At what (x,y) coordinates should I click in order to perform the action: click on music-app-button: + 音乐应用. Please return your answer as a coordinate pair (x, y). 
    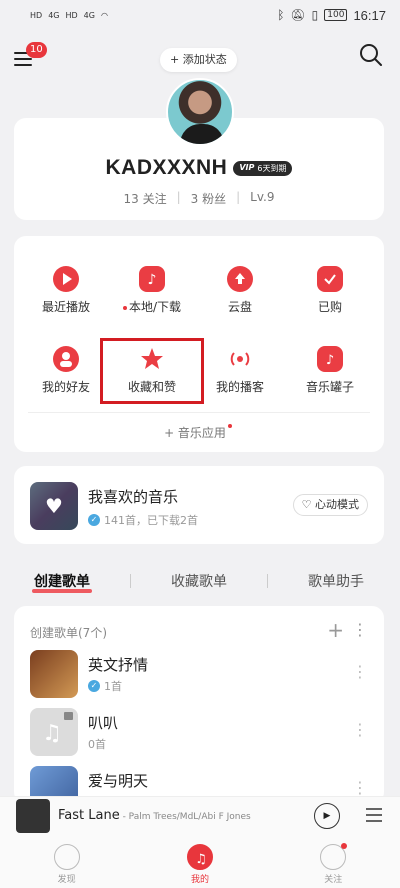
    Looking at the image, I should click on (199, 432).